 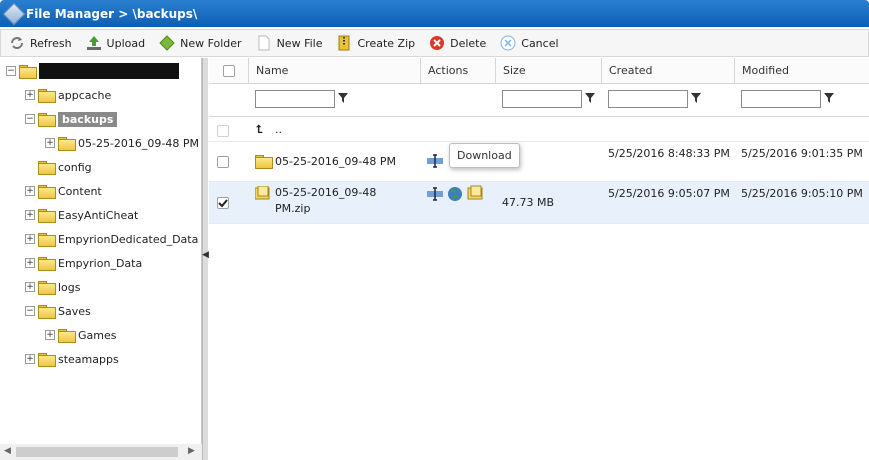 I want to click on tree-item-logs: + logs, so click(x=53, y=287).